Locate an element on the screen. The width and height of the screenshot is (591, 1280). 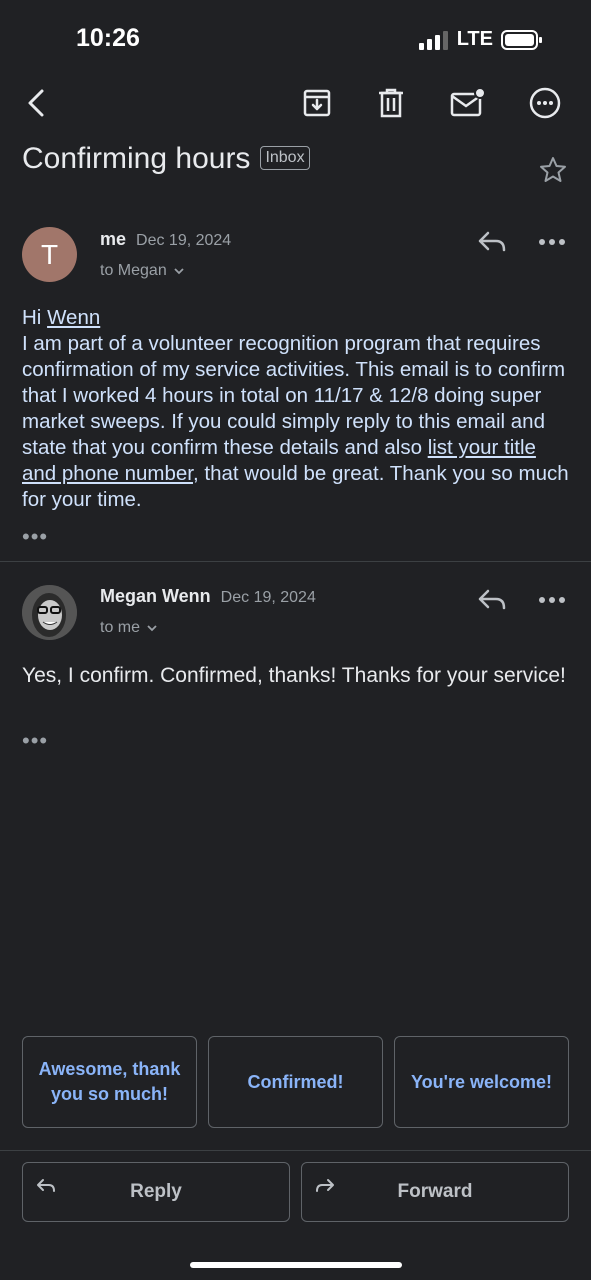
email-subject: Confirming hours Inbox is located at coordinates (166, 159).